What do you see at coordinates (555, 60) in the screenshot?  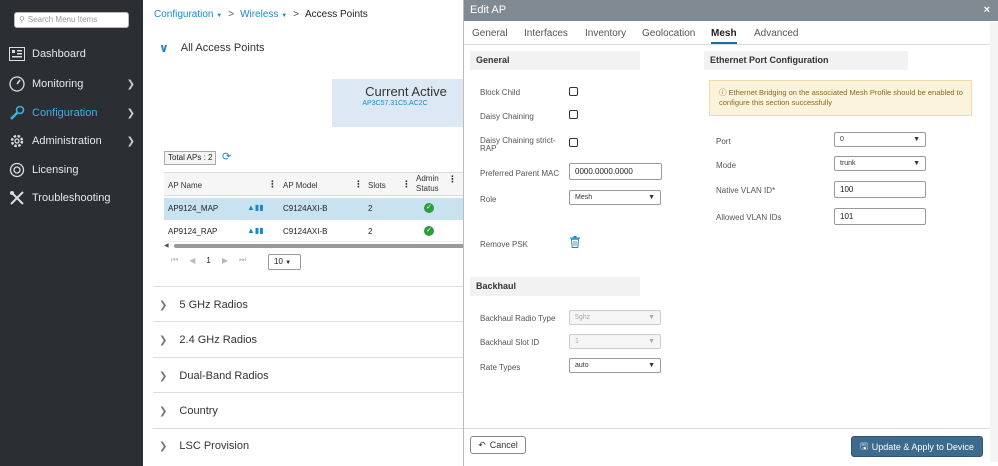 I see `general-group-header: General` at bounding box center [555, 60].